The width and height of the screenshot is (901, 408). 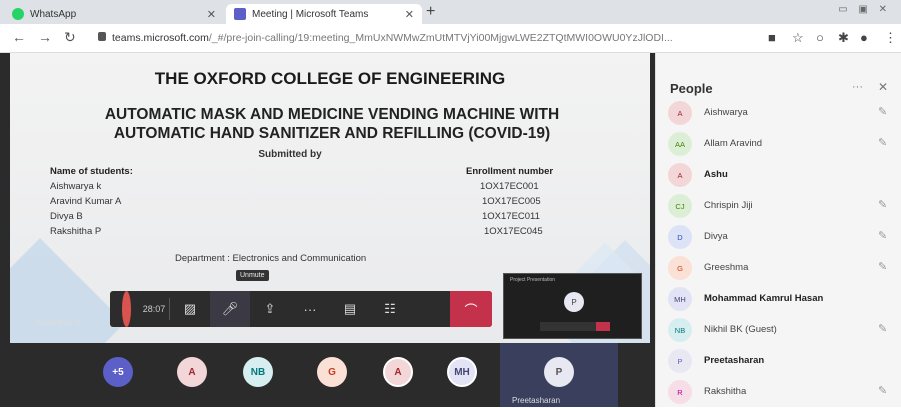 What do you see at coordinates (778, 361) in the screenshot?
I see `participant-row: P Preetasharan` at bounding box center [778, 361].